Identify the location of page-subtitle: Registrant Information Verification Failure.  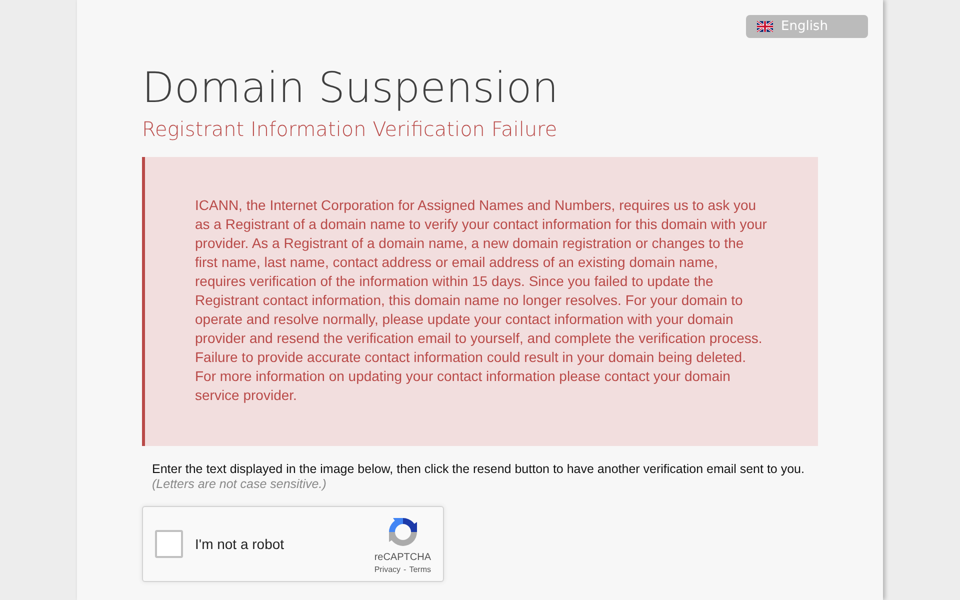
(350, 129).